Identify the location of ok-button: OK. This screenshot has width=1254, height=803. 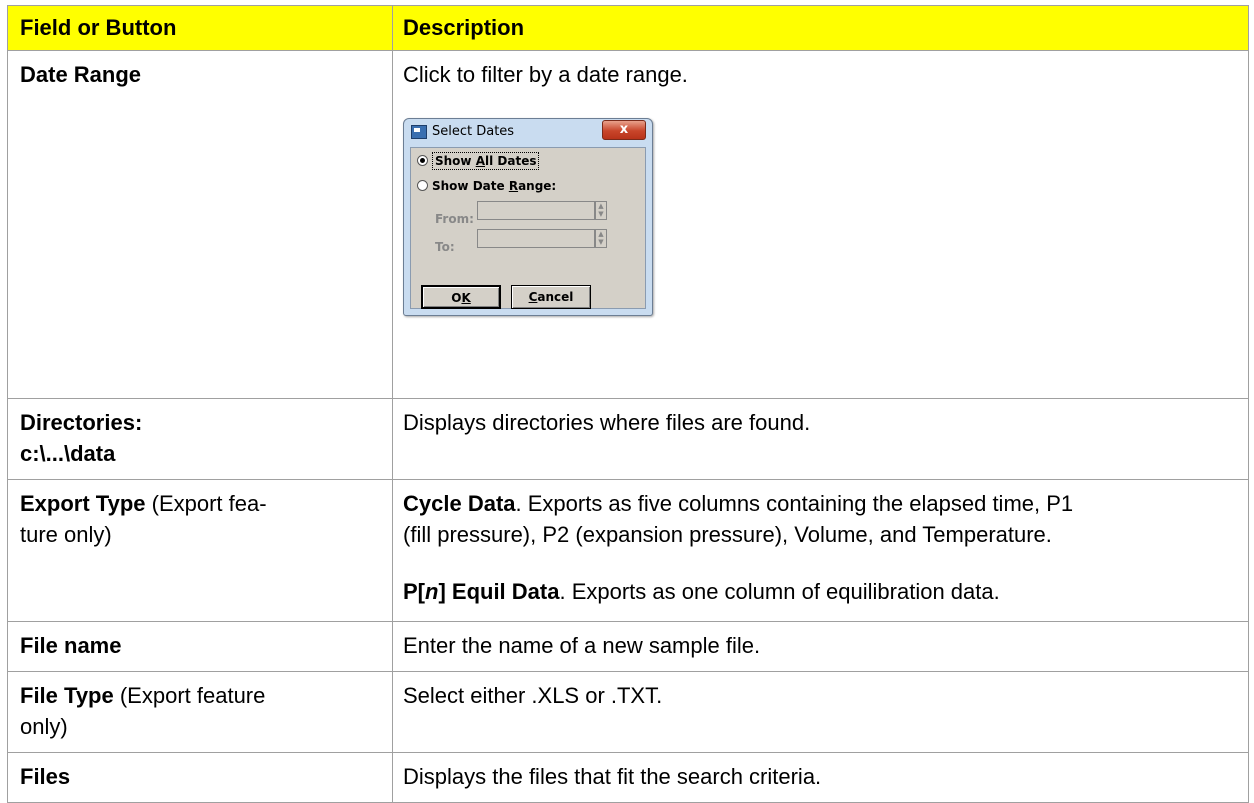
(461, 297).